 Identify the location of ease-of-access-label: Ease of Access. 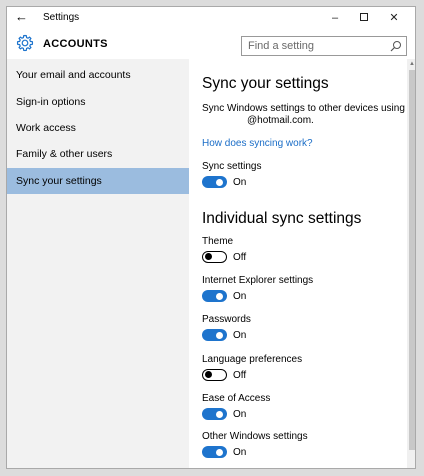
(236, 398).